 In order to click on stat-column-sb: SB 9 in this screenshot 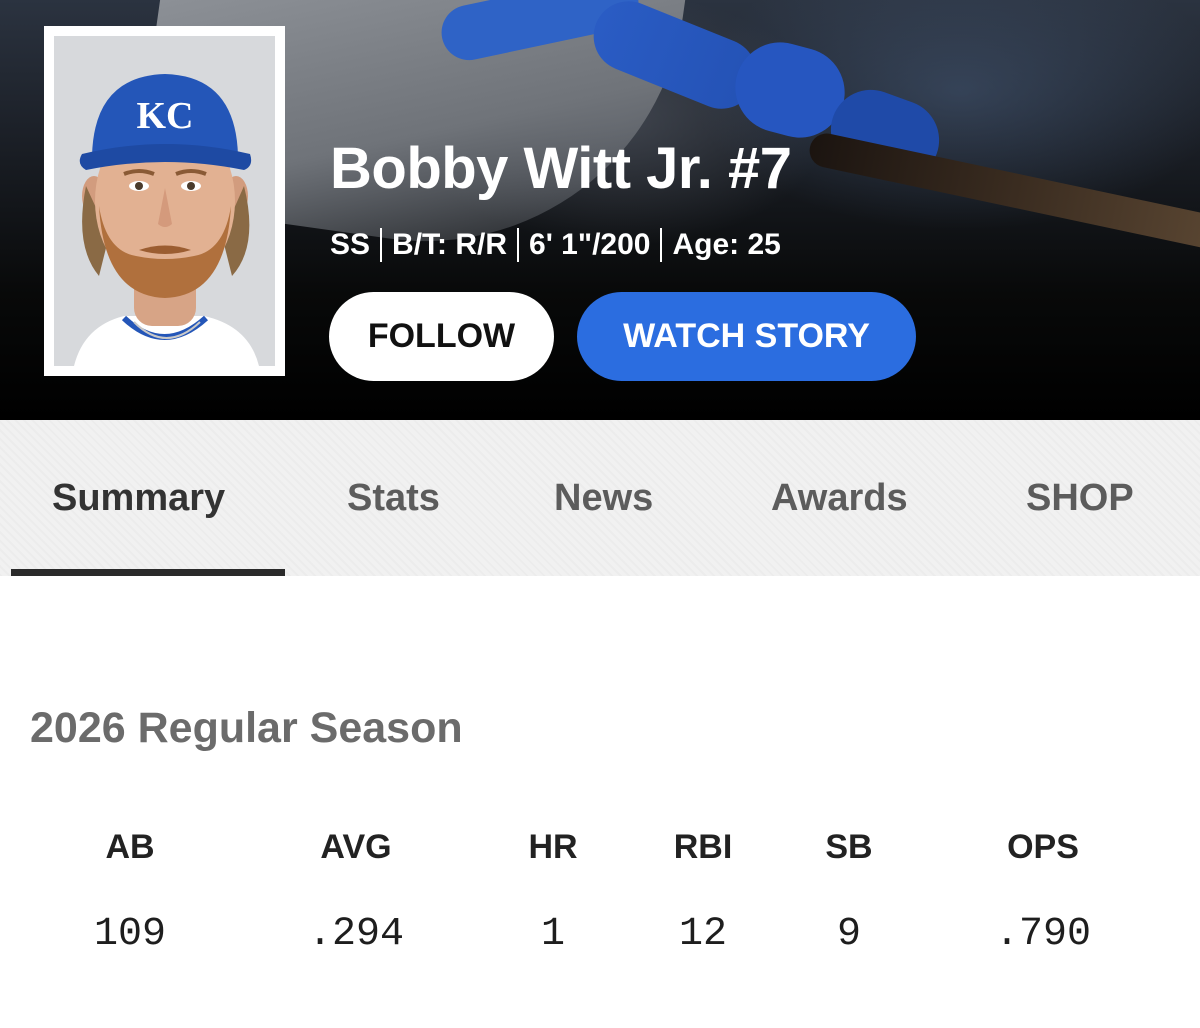, I will do `click(849, 892)`.